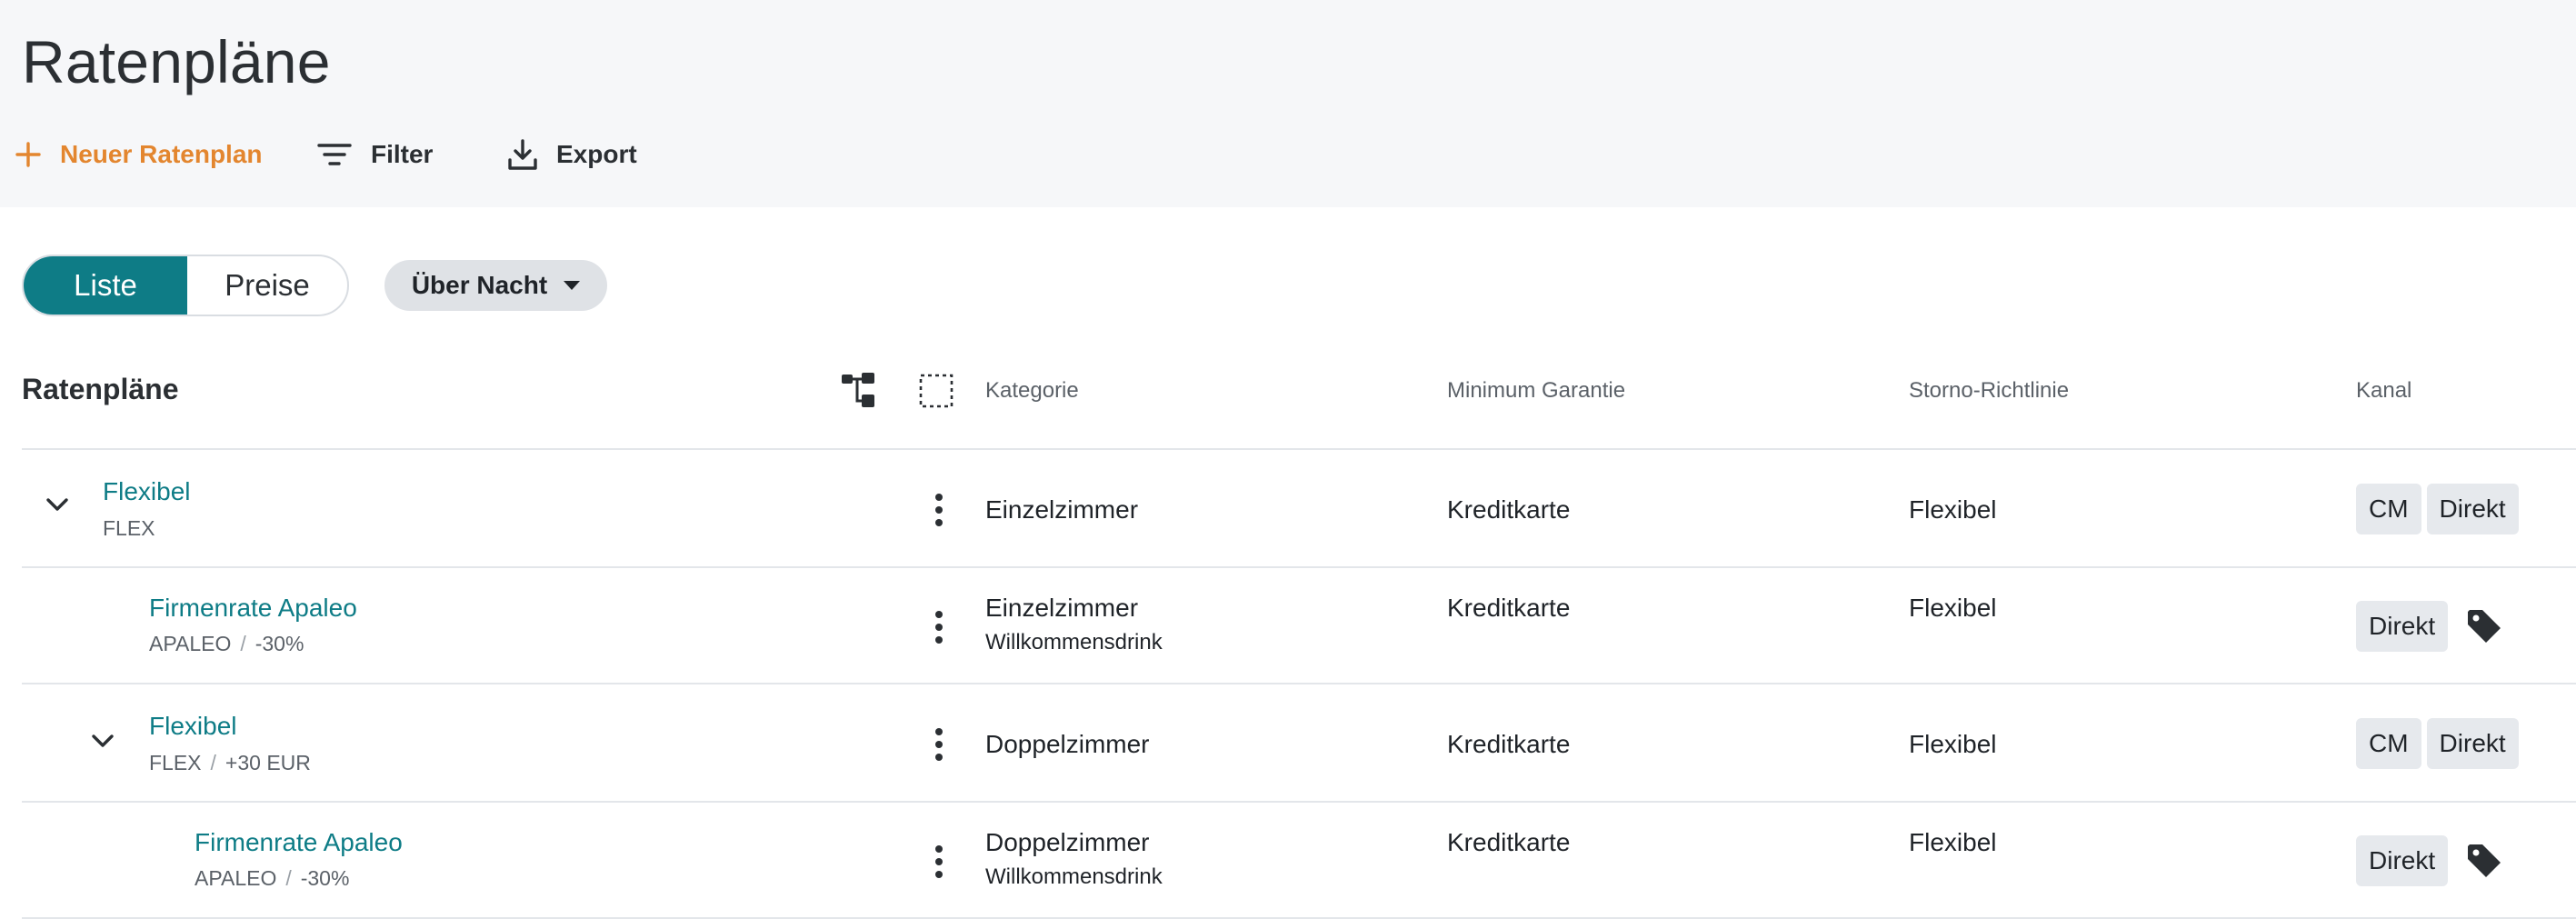  Describe the element at coordinates (2383, 391) in the screenshot. I see `column-header-kanal: Kanal` at that location.